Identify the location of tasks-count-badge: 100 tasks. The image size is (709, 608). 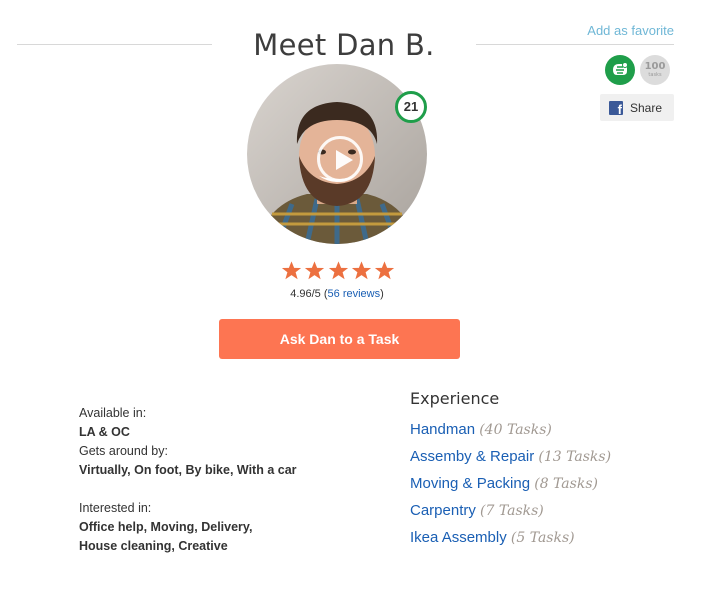
(655, 70).